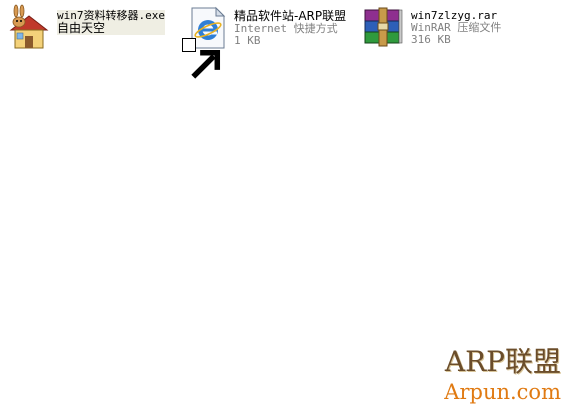 This screenshot has width=567, height=413. Describe the element at coordinates (111, 28) in the screenshot. I see `file-description: 自由天空` at that location.